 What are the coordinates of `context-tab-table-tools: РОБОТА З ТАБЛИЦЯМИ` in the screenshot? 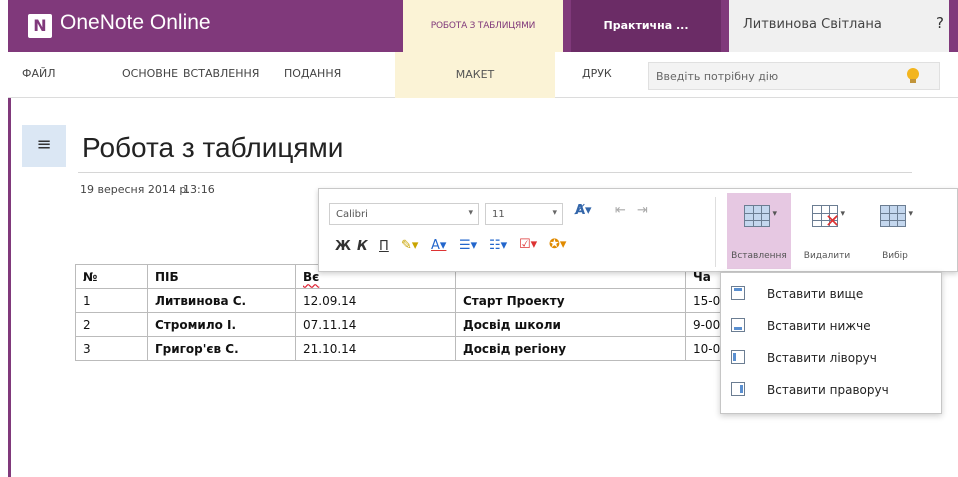 It's located at (483, 26).